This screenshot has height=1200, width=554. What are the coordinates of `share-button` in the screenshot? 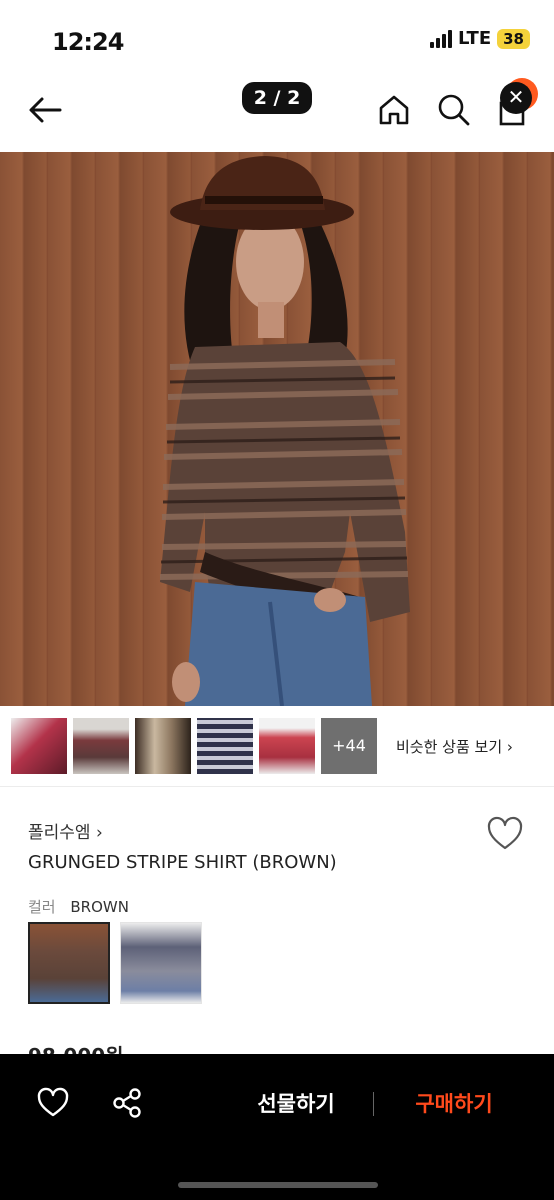 It's located at (127, 1103).